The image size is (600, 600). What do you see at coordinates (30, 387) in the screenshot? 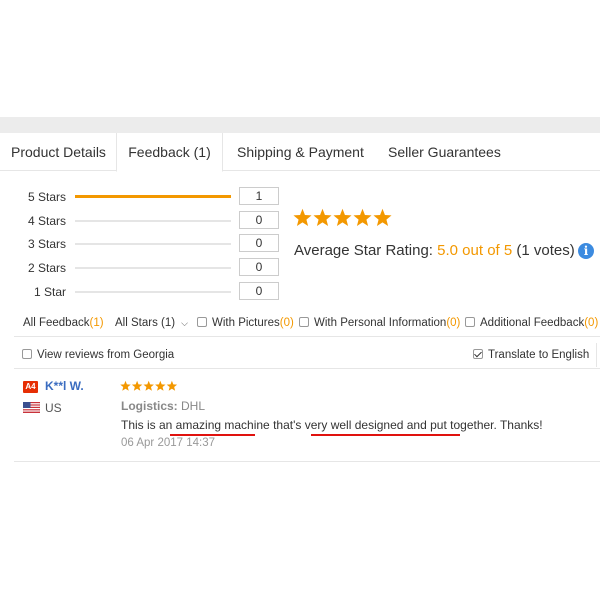
I see `buyer-level-badge: A4` at bounding box center [30, 387].